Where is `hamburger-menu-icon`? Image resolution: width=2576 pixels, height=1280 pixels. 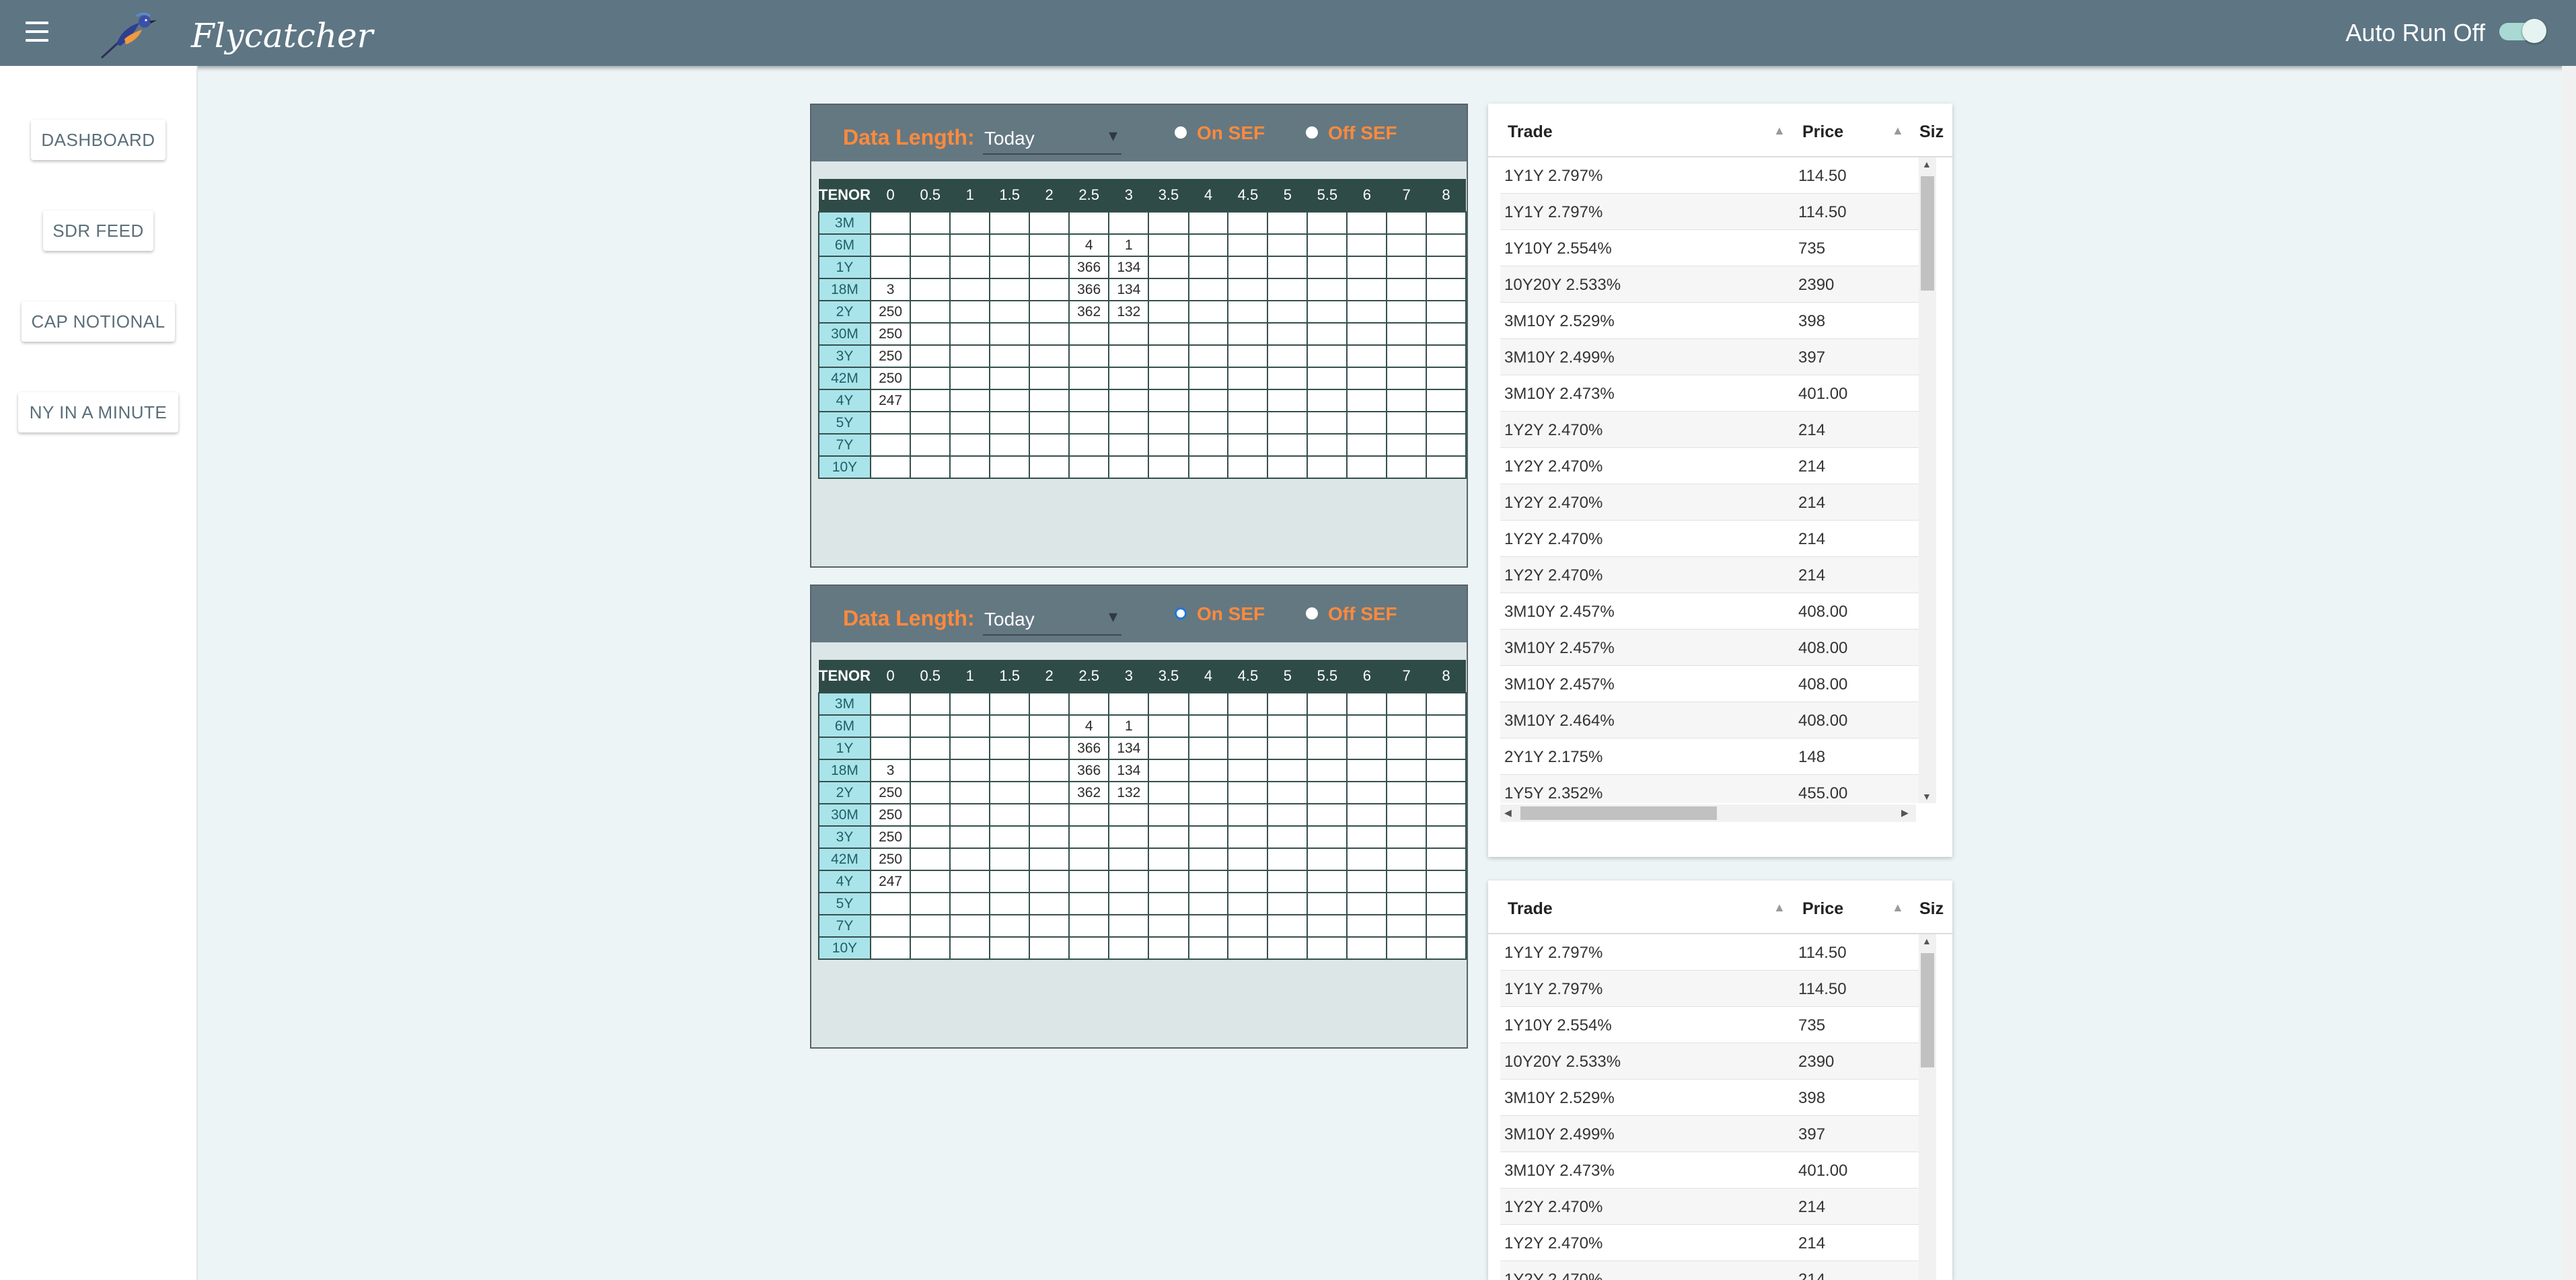
hamburger-menu-icon is located at coordinates (37, 32).